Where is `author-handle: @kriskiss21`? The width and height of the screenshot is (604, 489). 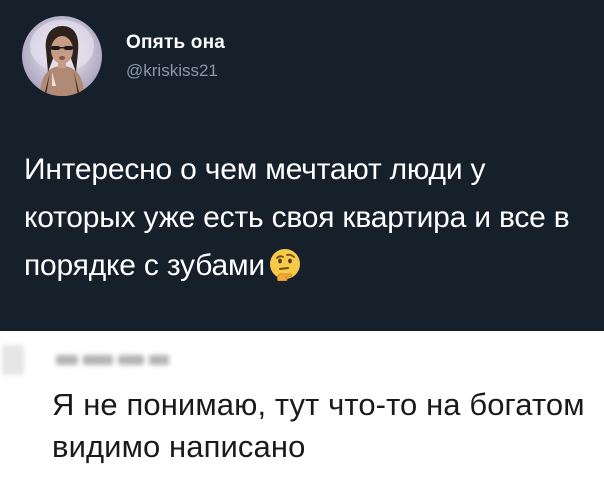
author-handle: @kriskiss21 is located at coordinates (172, 71).